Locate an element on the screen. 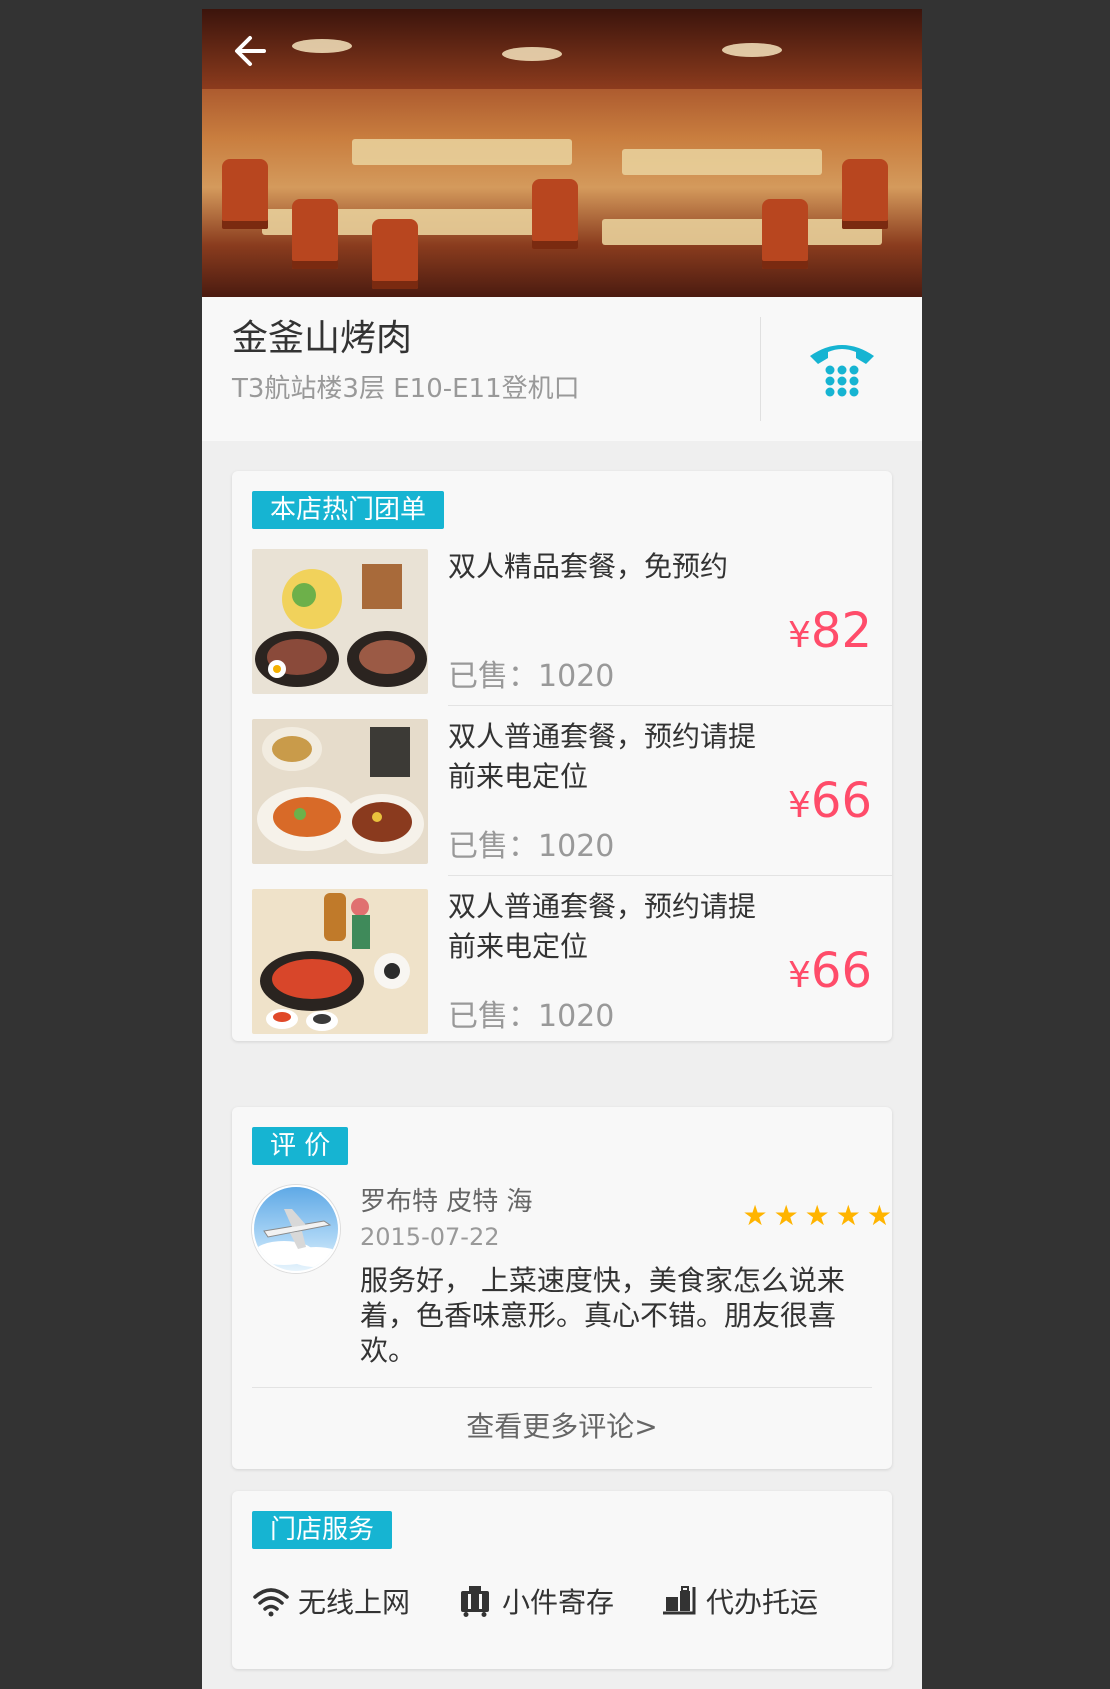 The height and width of the screenshot is (1689, 1110). call-button is located at coordinates (841, 369).